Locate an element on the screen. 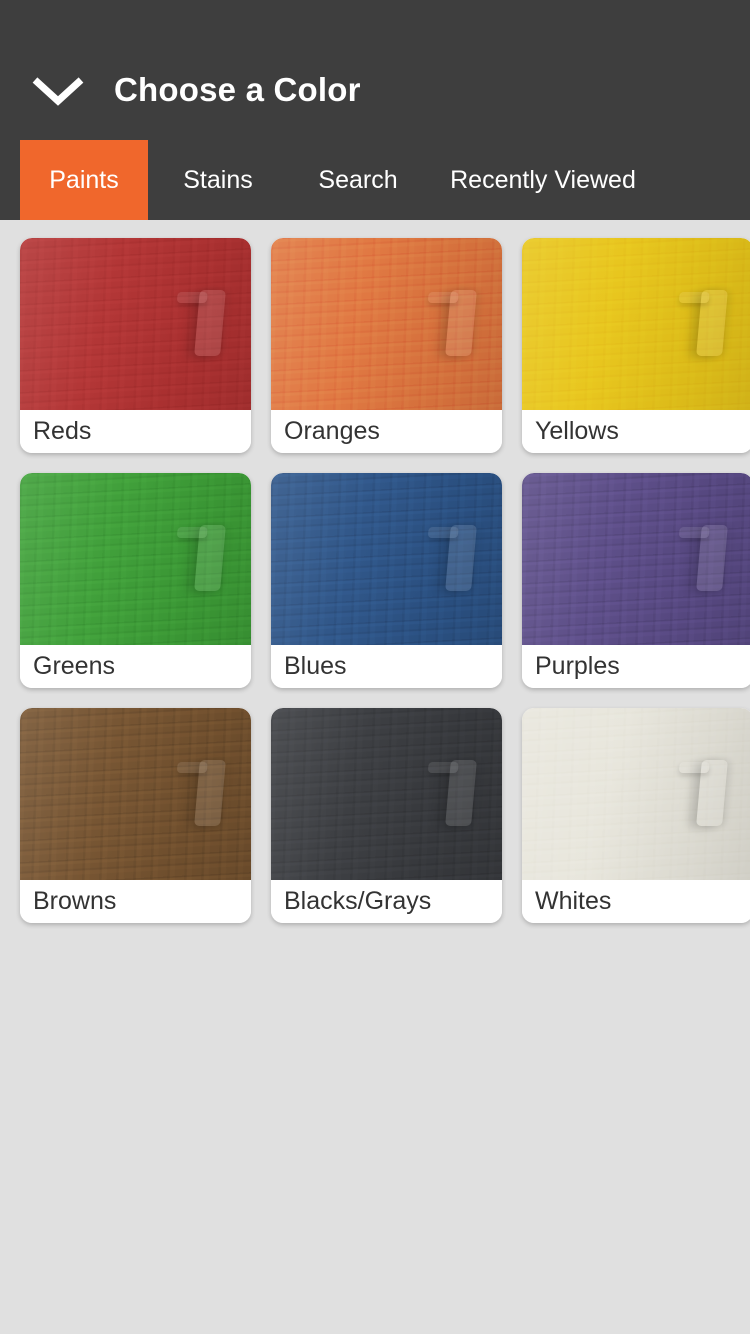 The image size is (750, 1334). card-cell: Whites is located at coordinates (631, 815).